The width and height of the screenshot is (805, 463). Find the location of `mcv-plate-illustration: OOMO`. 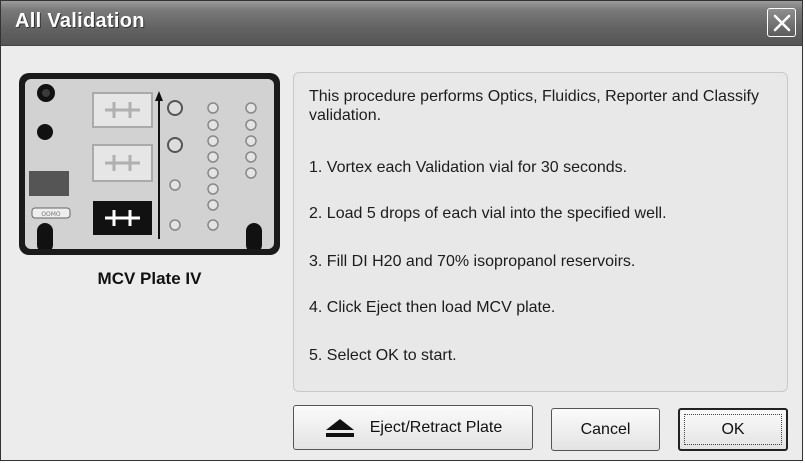

mcv-plate-illustration: OOMO is located at coordinates (149, 164).